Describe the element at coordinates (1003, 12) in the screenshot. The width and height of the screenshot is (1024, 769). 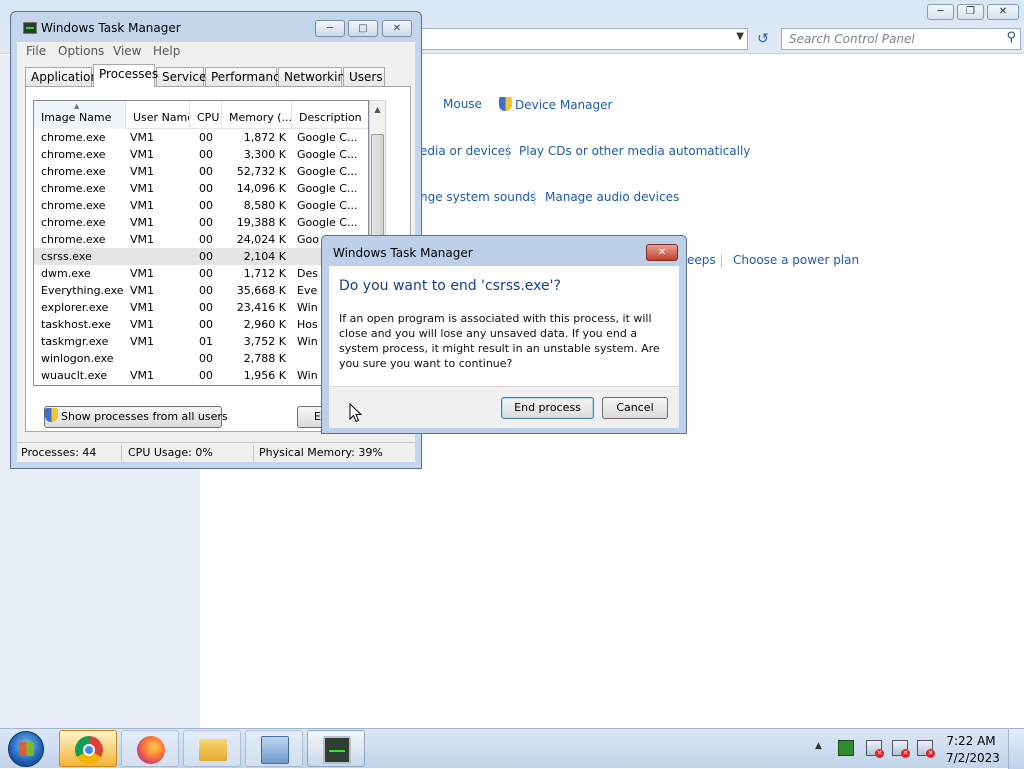
I see `cp-close-button: ✕` at that location.